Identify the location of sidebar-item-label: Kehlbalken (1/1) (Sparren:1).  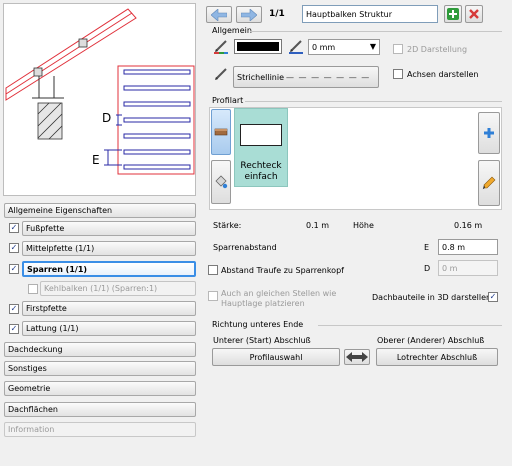
(101, 288).